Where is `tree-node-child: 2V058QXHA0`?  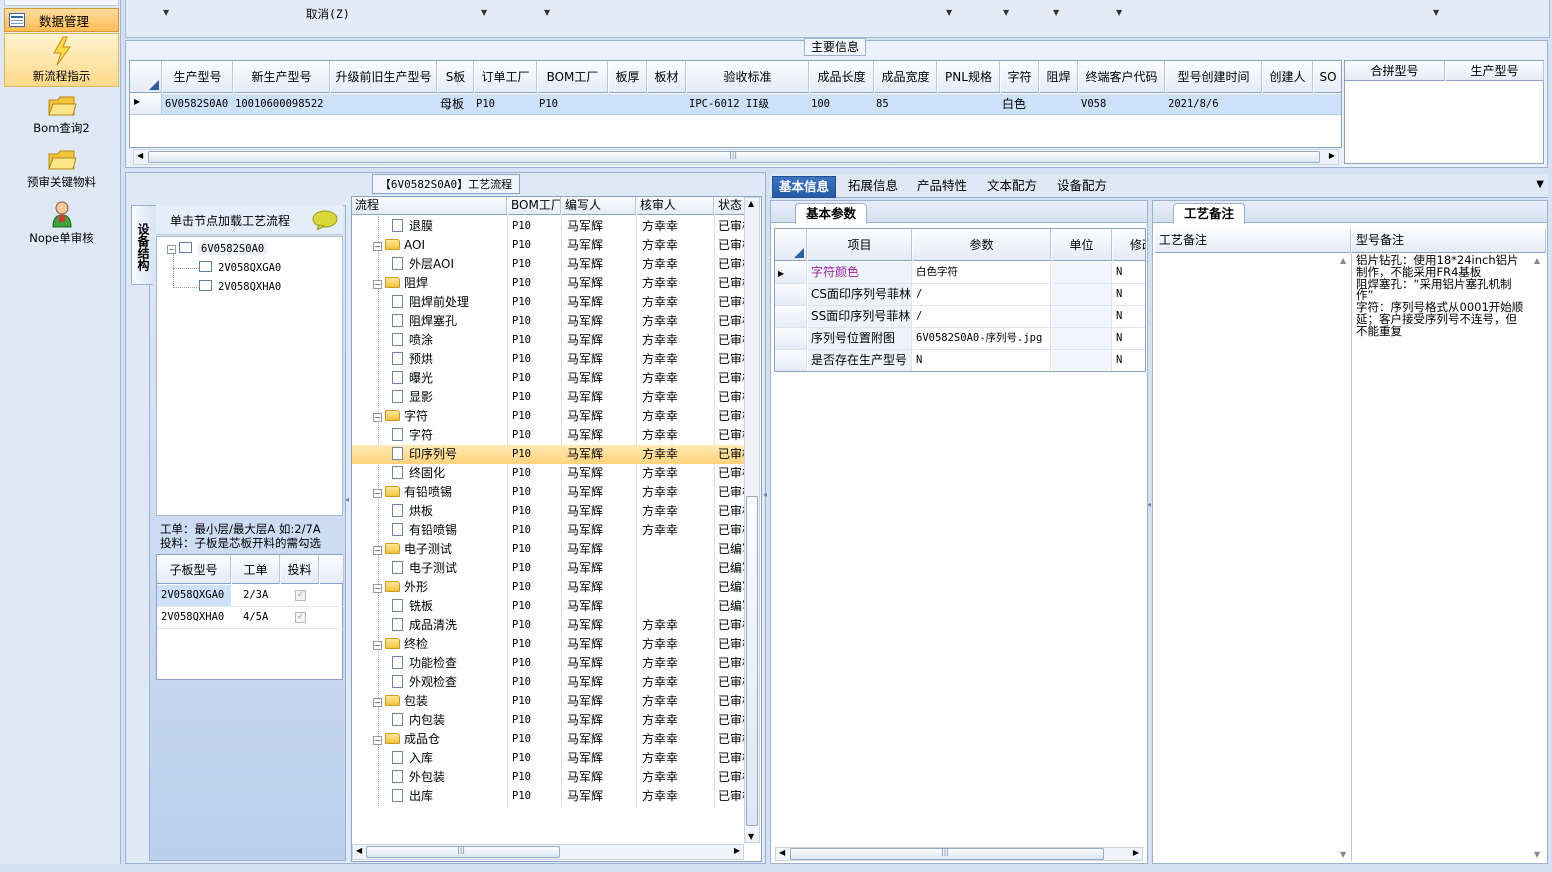 tree-node-child: 2V058QXHA0 is located at coordinates (240, 286).